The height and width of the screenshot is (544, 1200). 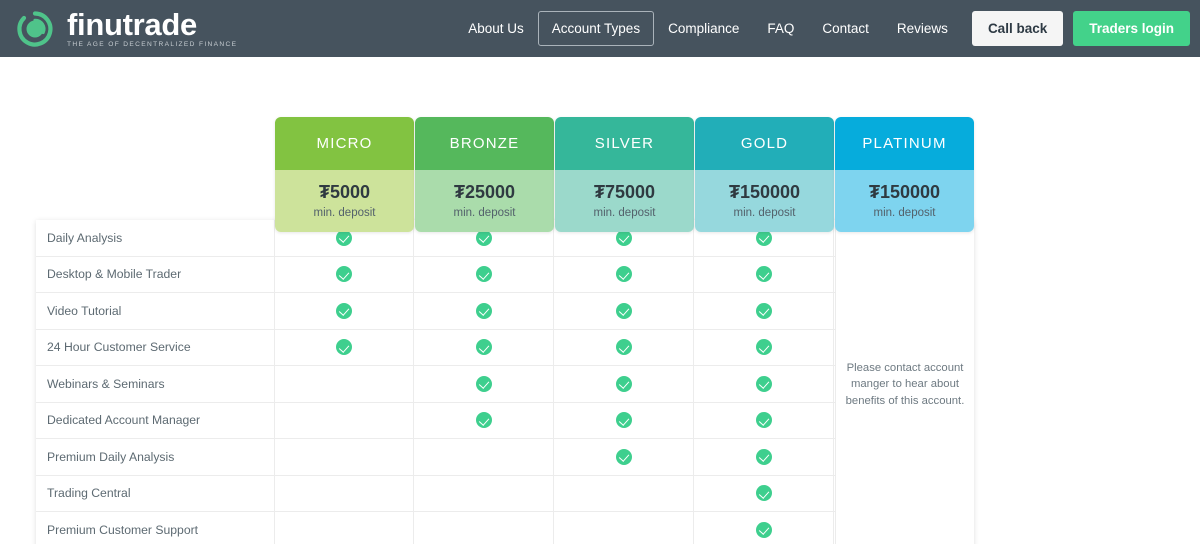 I want to click on column-price-block-micro: ₮5000 min. deposit, so click(x=344, y=201).